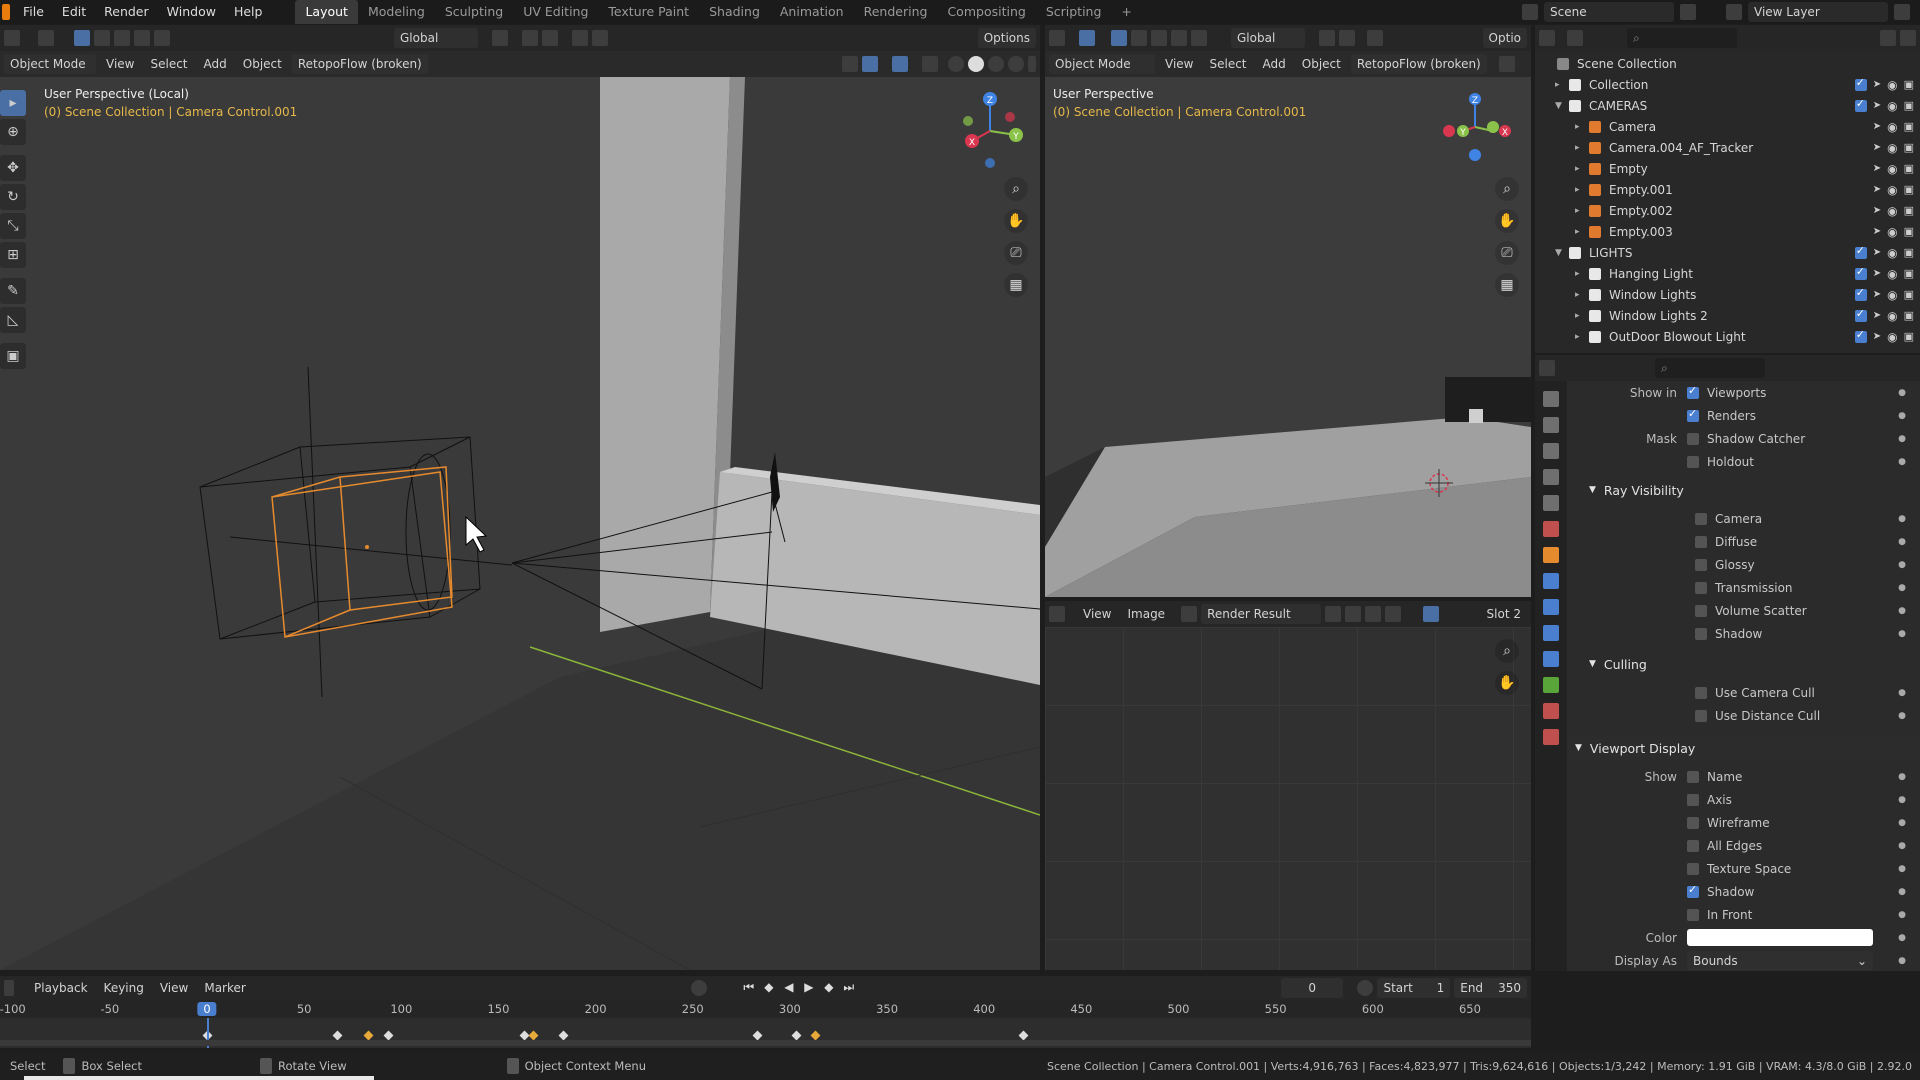 The height and width of the screenshot is (1080, 1920). I want to click on expanded-arrow-icon: ▼, so click(1561, 253).